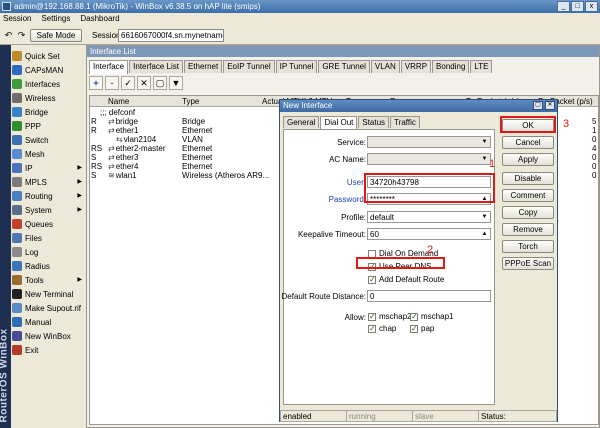 Image resolution: width=600 pixels, height=428 pixels. I want to click on dial-on-demand-box, so click(372, 253).